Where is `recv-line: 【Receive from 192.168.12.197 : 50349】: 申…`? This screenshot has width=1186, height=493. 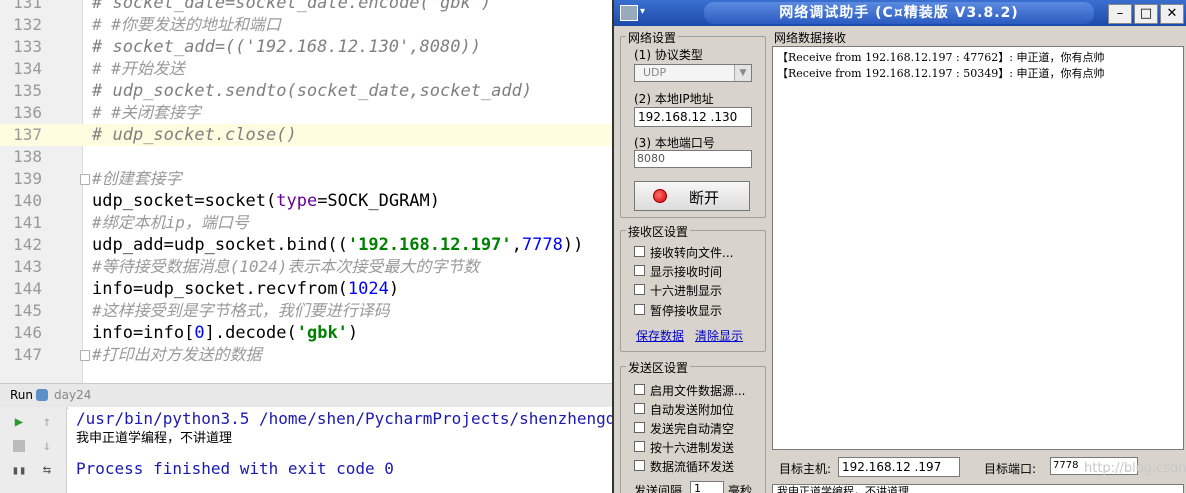 recv-line: 【Receive from 192.168.12.197 : 50349】: 申… is located at coordinates (941, 73).